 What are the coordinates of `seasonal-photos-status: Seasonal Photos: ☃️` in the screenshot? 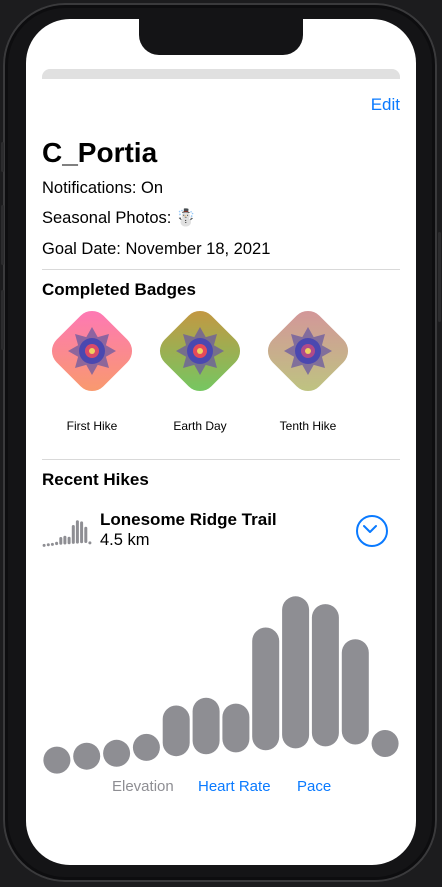 It's located at (119, 218).